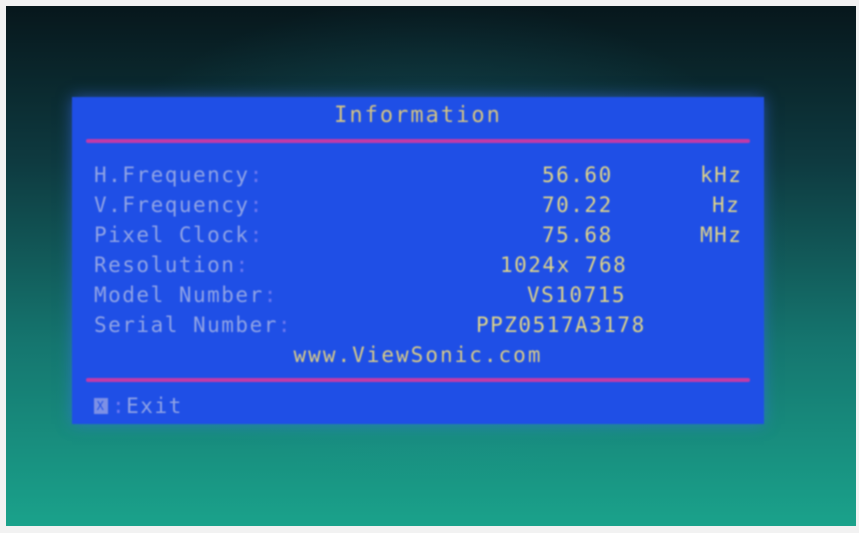 This screenshot has width=859, height=533. What do you see at coordinates (186, 295) in the screenshot?
I see `model-number-label: Model Number:` at bounding box center [186, 295].